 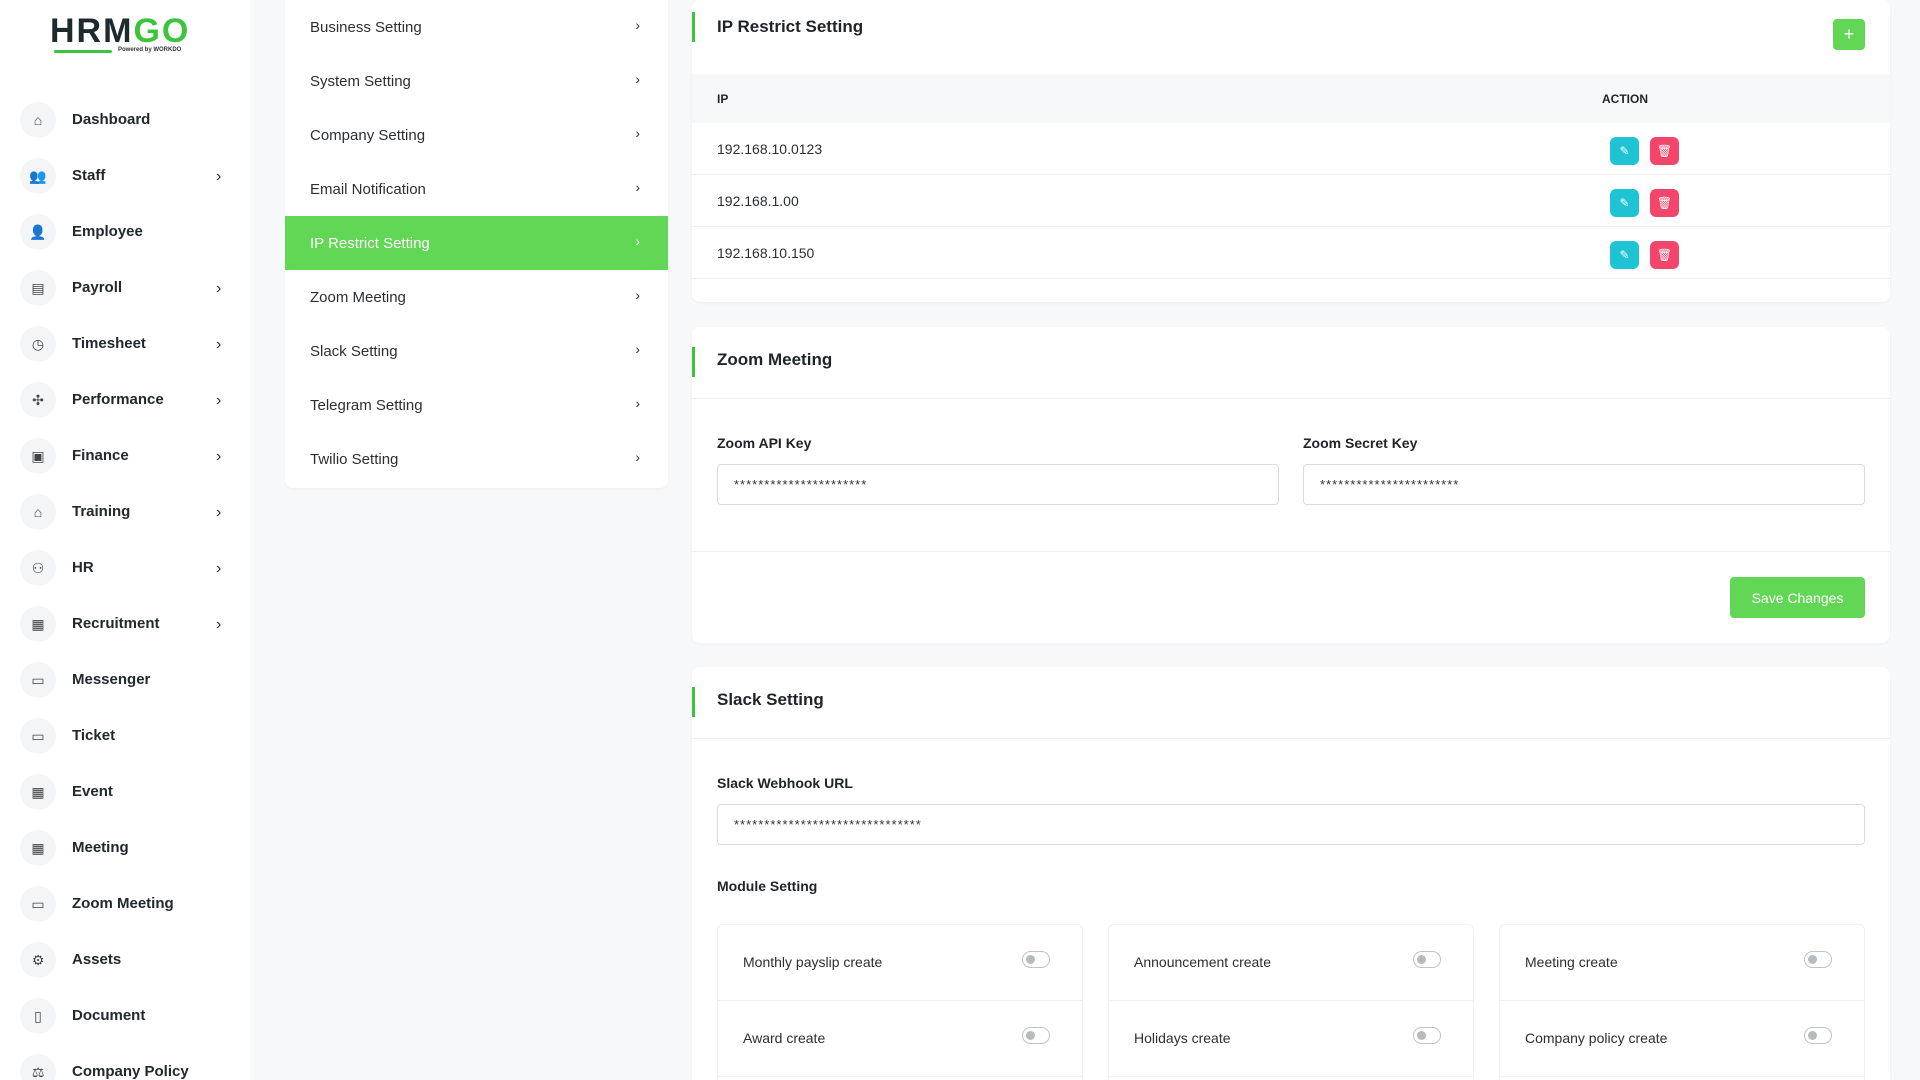 What do you see at coordinates (476, 459) in the screenshot?
I see `submenu-item-twilio-setting: Twilio Setting ›` at bounding box center [476, 459].